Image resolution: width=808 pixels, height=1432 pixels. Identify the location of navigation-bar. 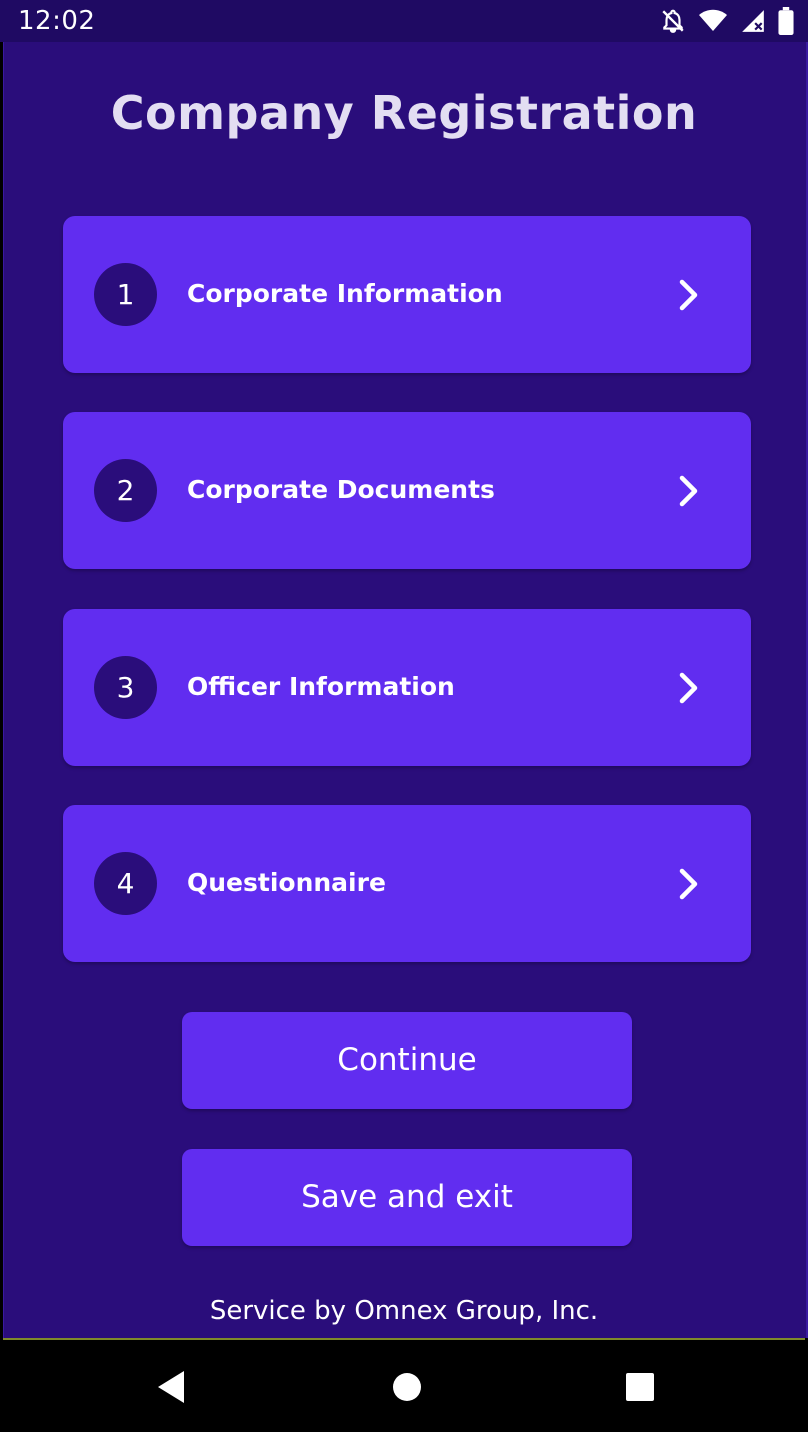
(404, 1386).